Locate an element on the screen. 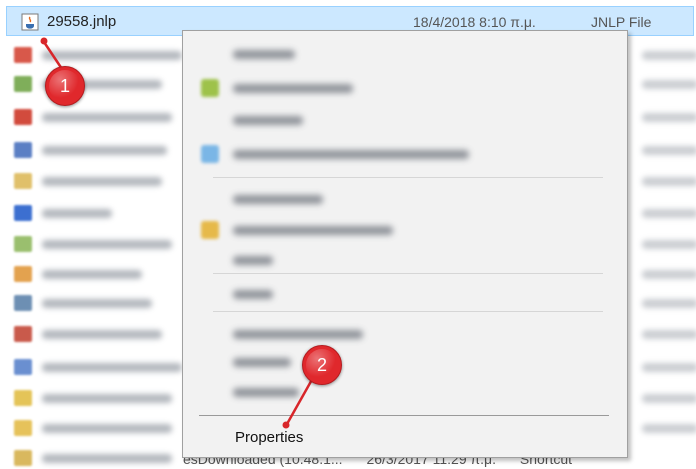  callout-number: 1 is located at coordinates (64, 86).